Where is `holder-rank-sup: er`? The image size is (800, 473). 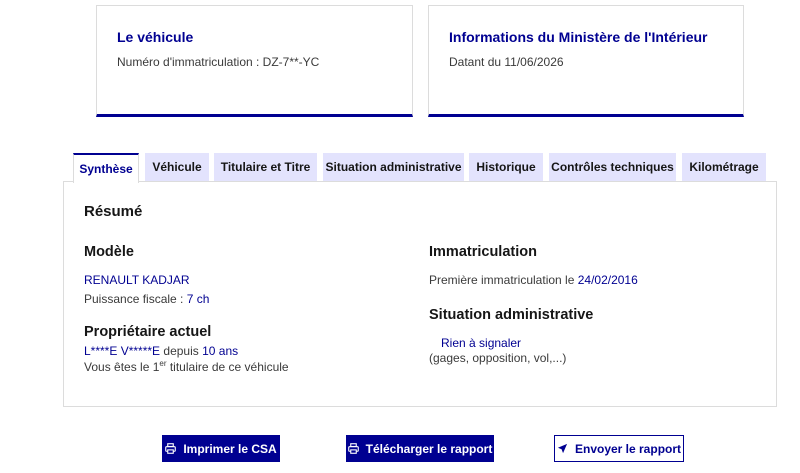
holder-rank-sup: er is located at coordinates (163, 363).